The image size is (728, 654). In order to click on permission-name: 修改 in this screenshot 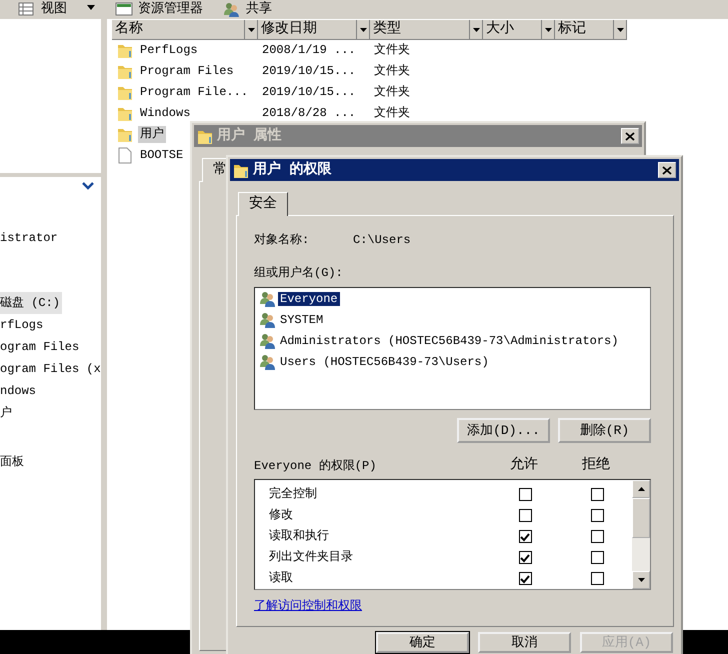, I will do `click(281, 515)`.